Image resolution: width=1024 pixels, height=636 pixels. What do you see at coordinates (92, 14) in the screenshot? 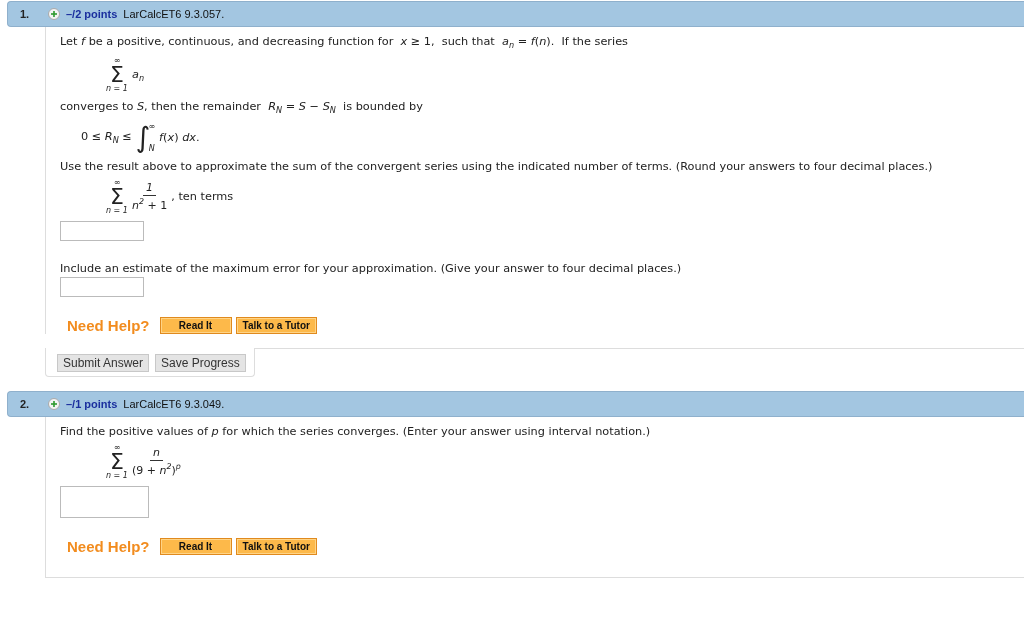
I see `points-label: –/2 points` at bounding box center [92, 14].